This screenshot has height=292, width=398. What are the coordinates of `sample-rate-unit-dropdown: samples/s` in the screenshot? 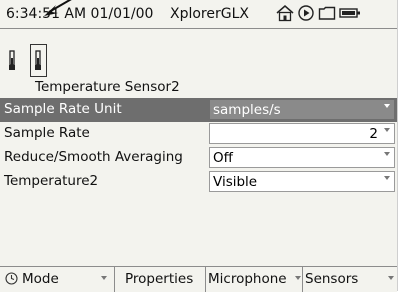 It's located at (302, 109).